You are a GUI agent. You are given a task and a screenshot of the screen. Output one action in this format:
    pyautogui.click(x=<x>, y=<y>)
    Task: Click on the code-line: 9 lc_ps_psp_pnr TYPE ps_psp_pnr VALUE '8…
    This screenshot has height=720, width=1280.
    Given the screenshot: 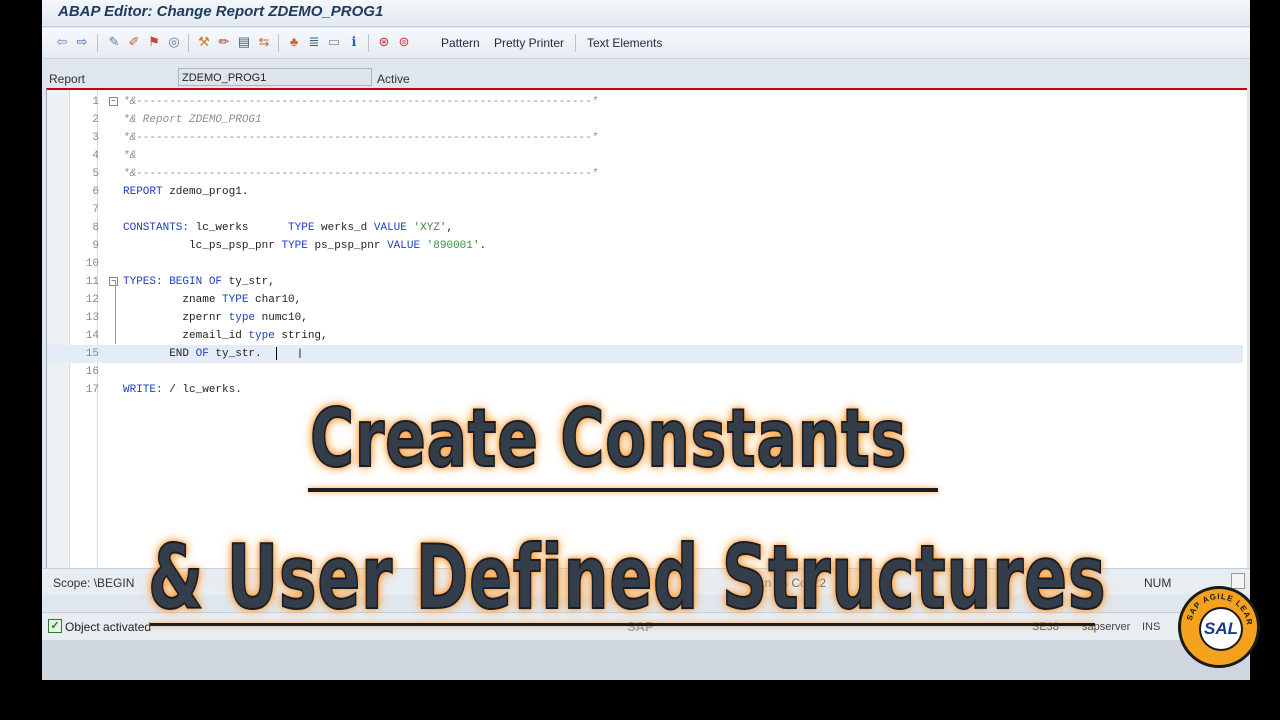 What is the action you would take?
    pyautogui.click(x=645, y=246)
    